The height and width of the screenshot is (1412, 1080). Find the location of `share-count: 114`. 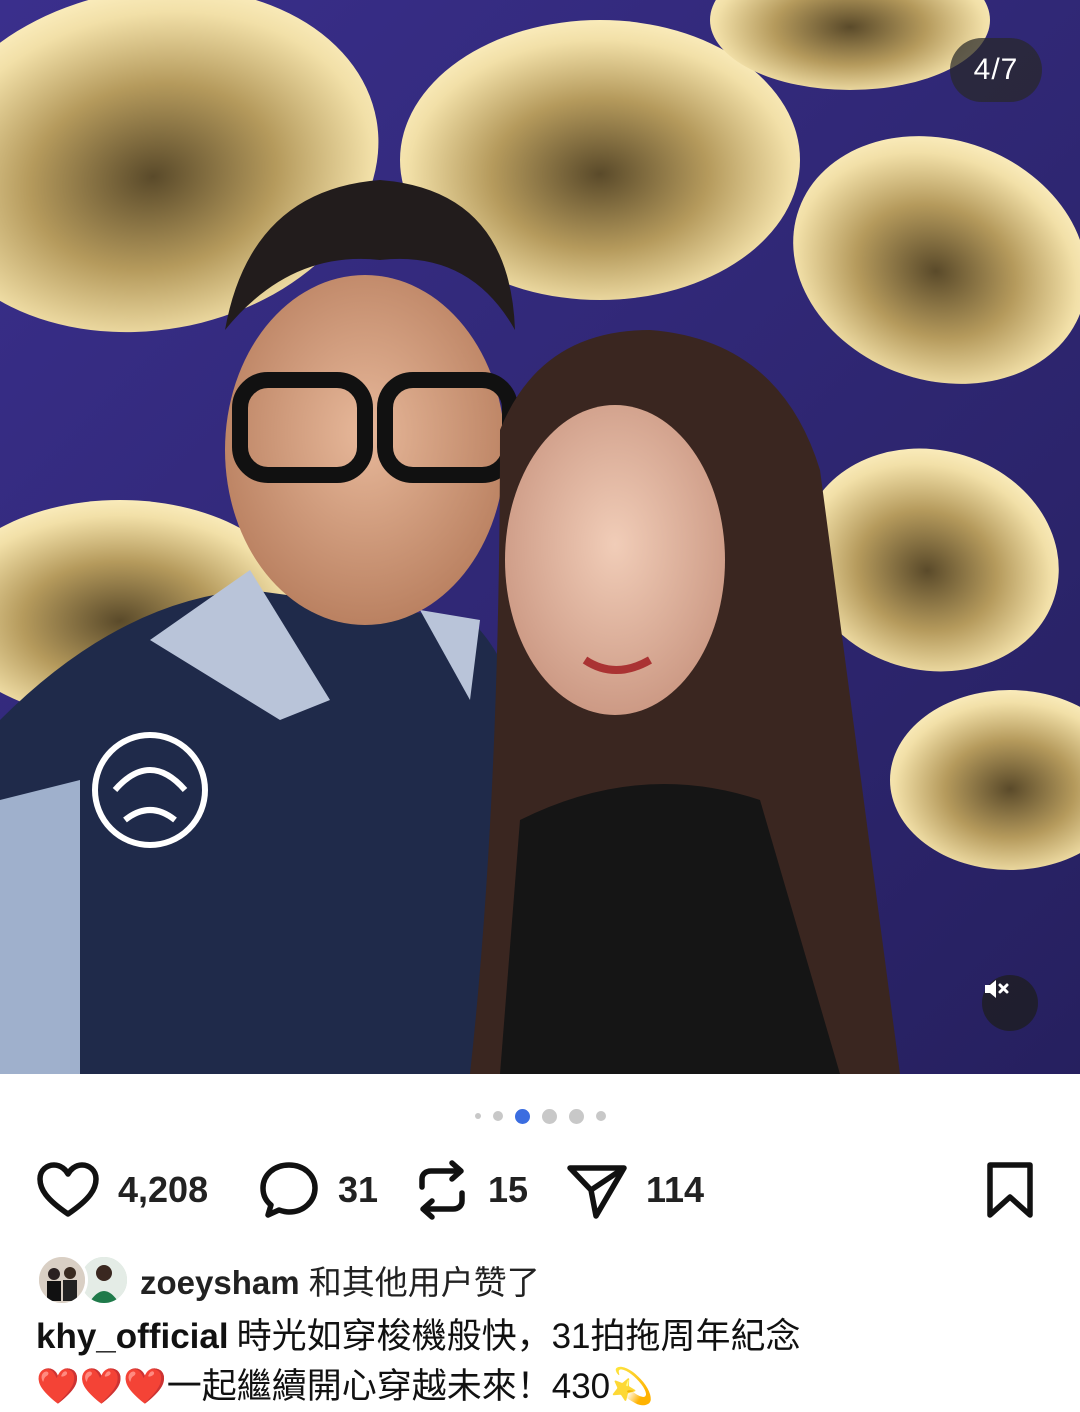

share-count: 114 is located at coordinates (675, 1189).